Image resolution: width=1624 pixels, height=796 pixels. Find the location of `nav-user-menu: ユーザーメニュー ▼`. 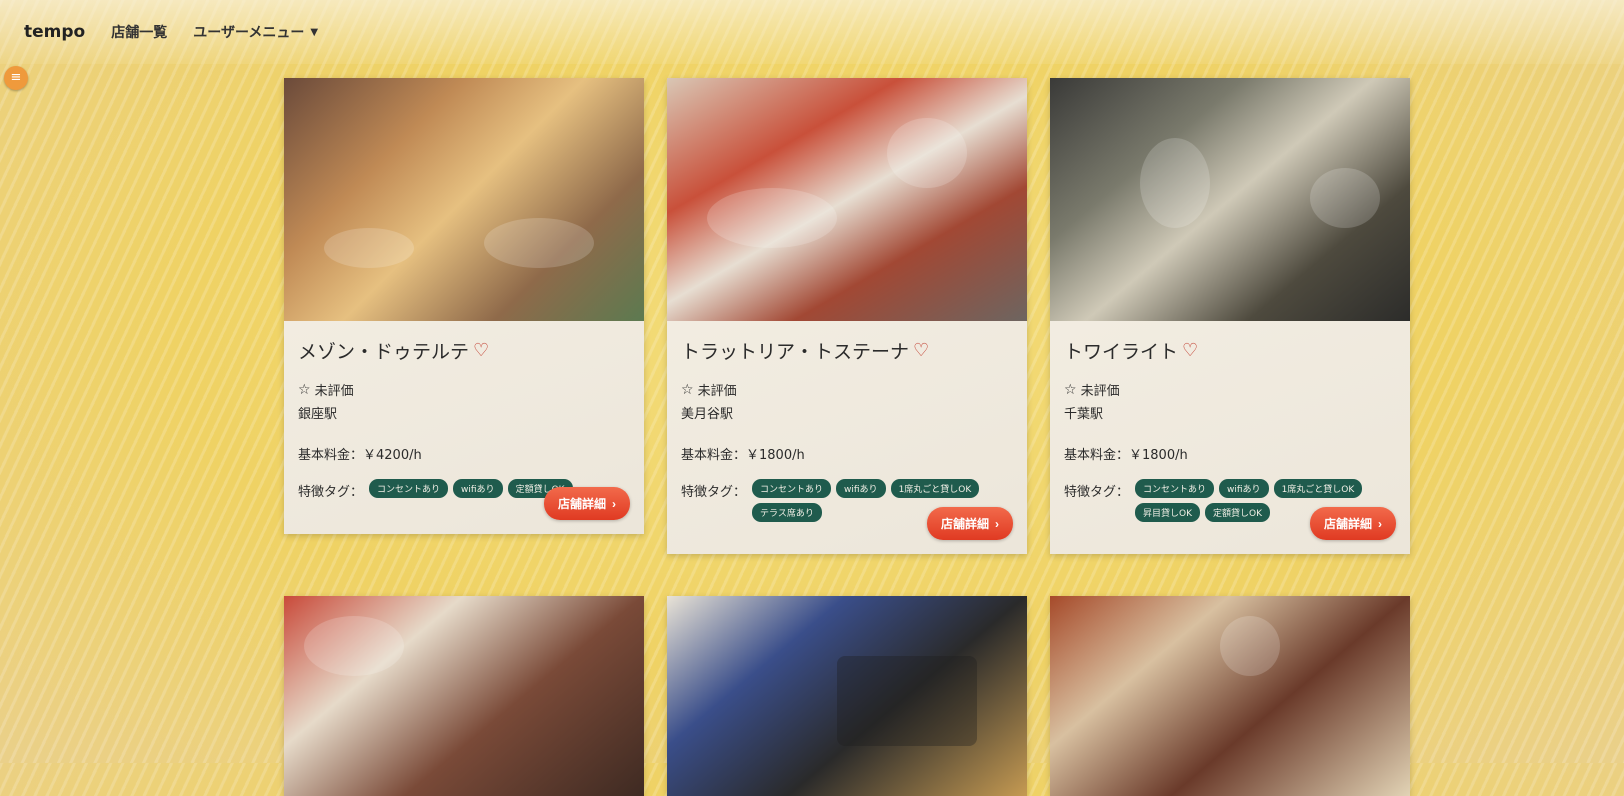

nav-user-menu: ユーザーメニュー ▼ is located at coordinates (255, 32).